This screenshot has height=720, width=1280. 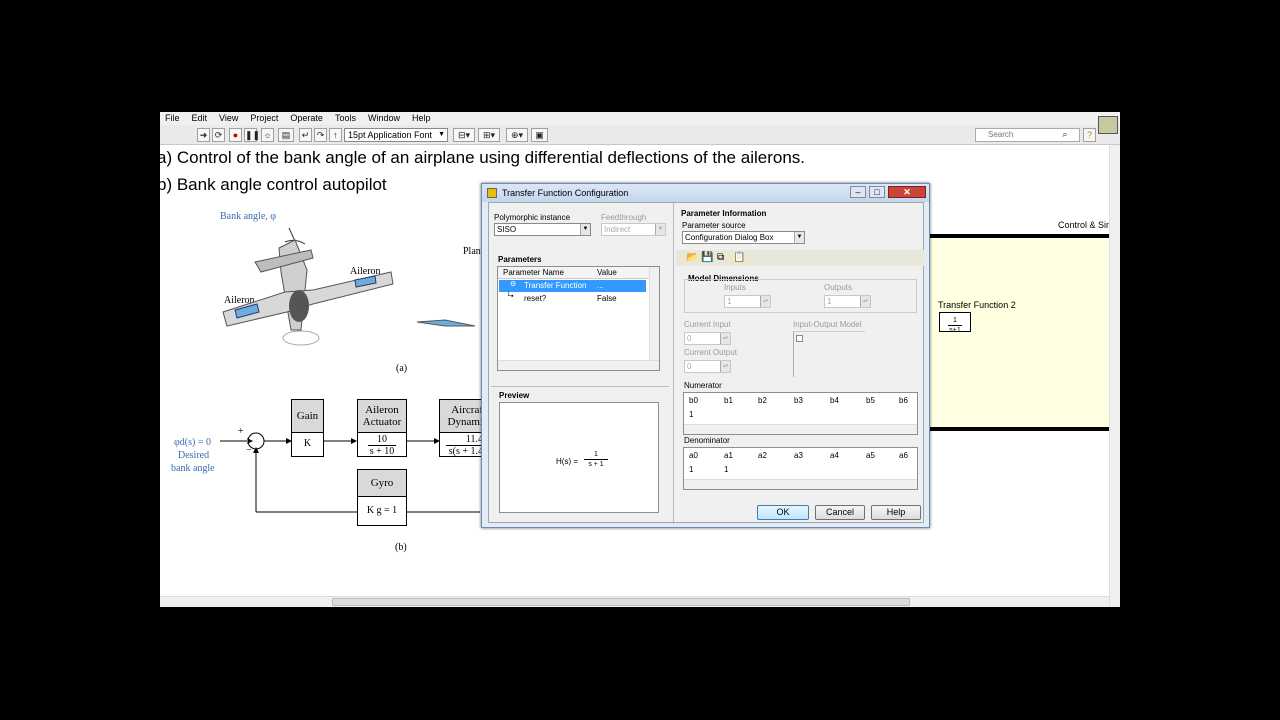 I want to click on preview-label: Preview, so click(x=514, y=395).